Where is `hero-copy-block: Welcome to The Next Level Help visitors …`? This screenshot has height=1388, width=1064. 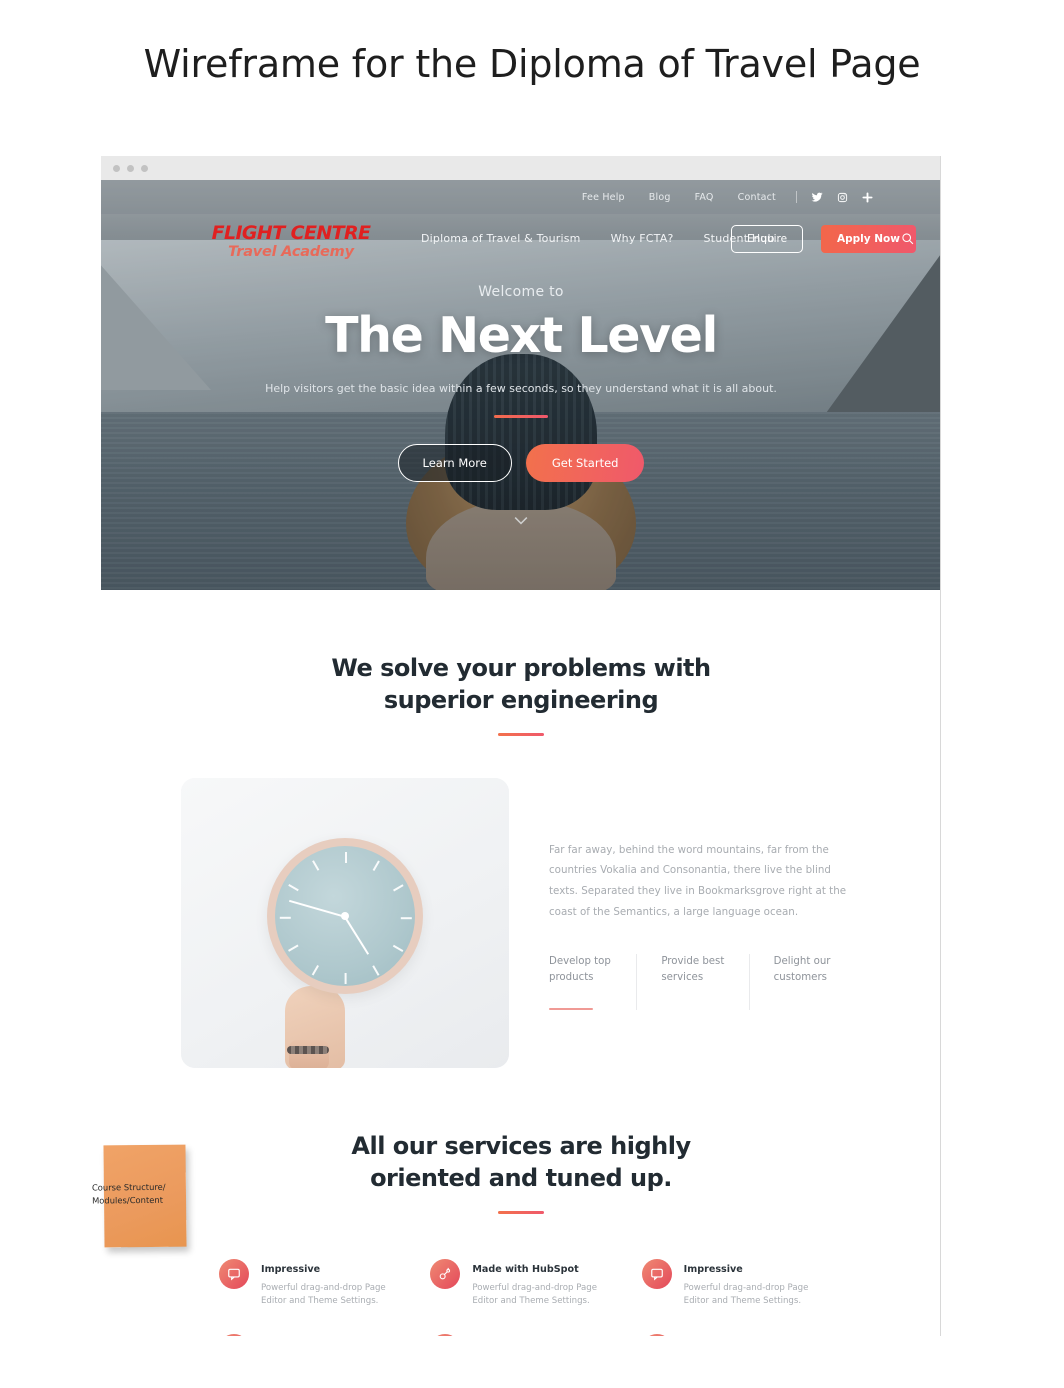
hero-copy-block: Welcome to The Next Level Help visitors … is located at coordinates (520, 383).